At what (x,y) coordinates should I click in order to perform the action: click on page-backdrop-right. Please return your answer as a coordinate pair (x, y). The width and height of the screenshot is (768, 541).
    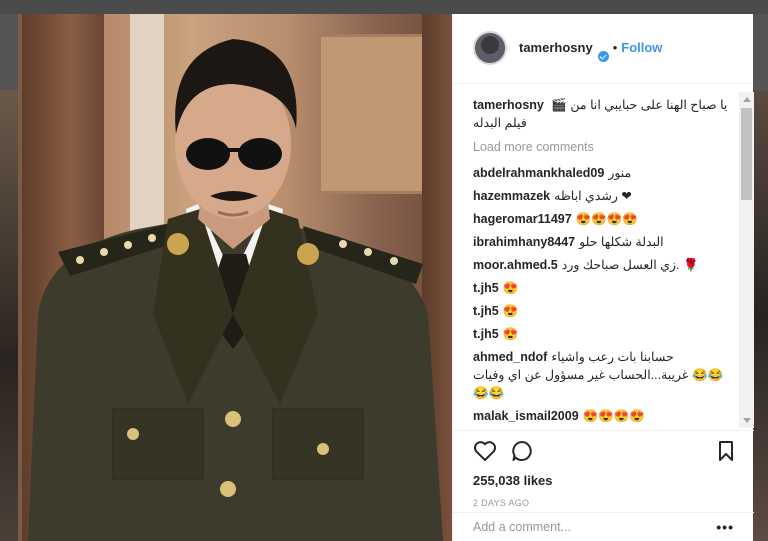
    Looking at the image, I should click on (760, 315).